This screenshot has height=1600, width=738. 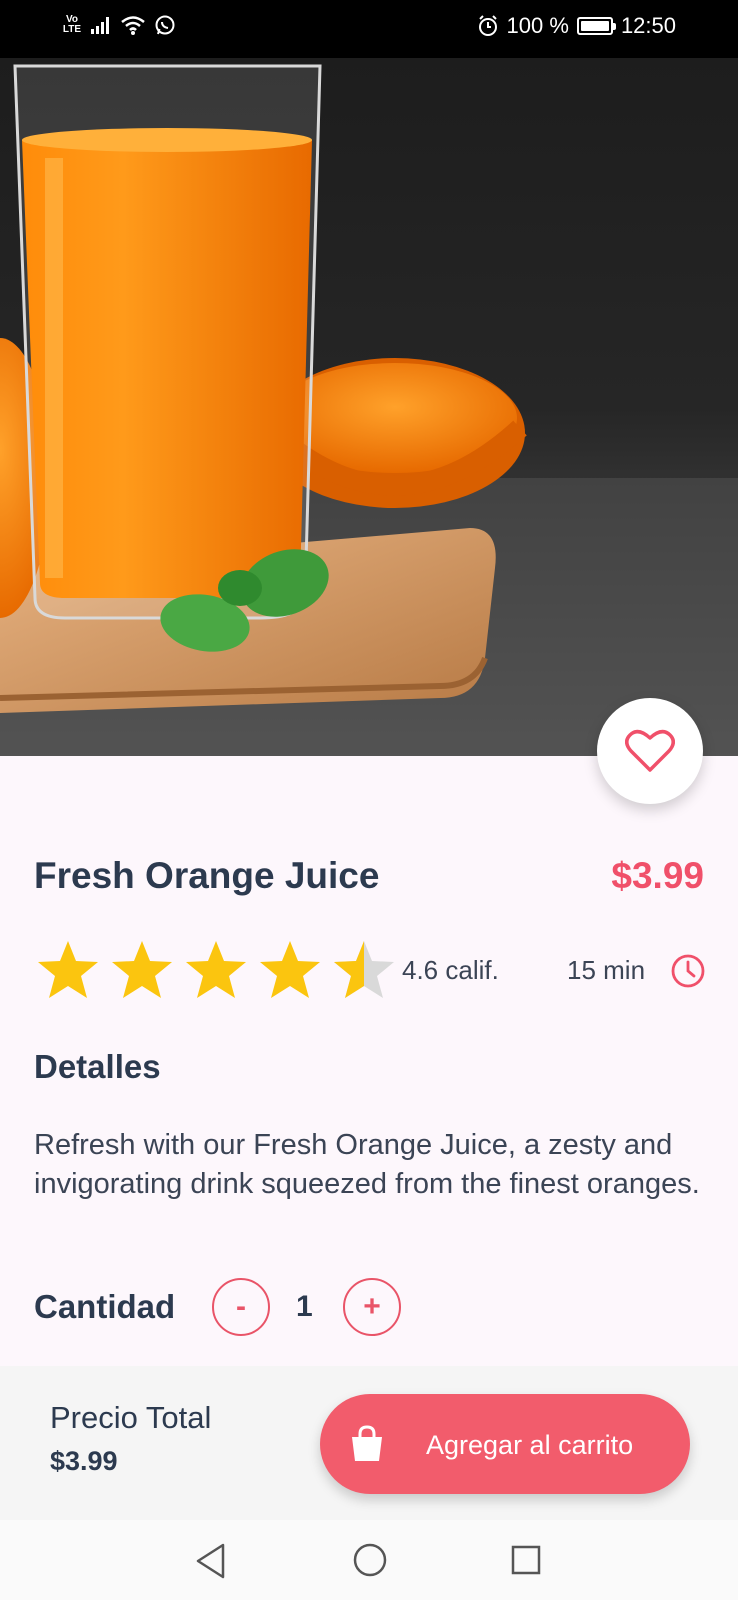 What do you see at coordinates (648, 25) in the screenshot?
I see `clock-time: 12:50` at bounding box center [648, 25].